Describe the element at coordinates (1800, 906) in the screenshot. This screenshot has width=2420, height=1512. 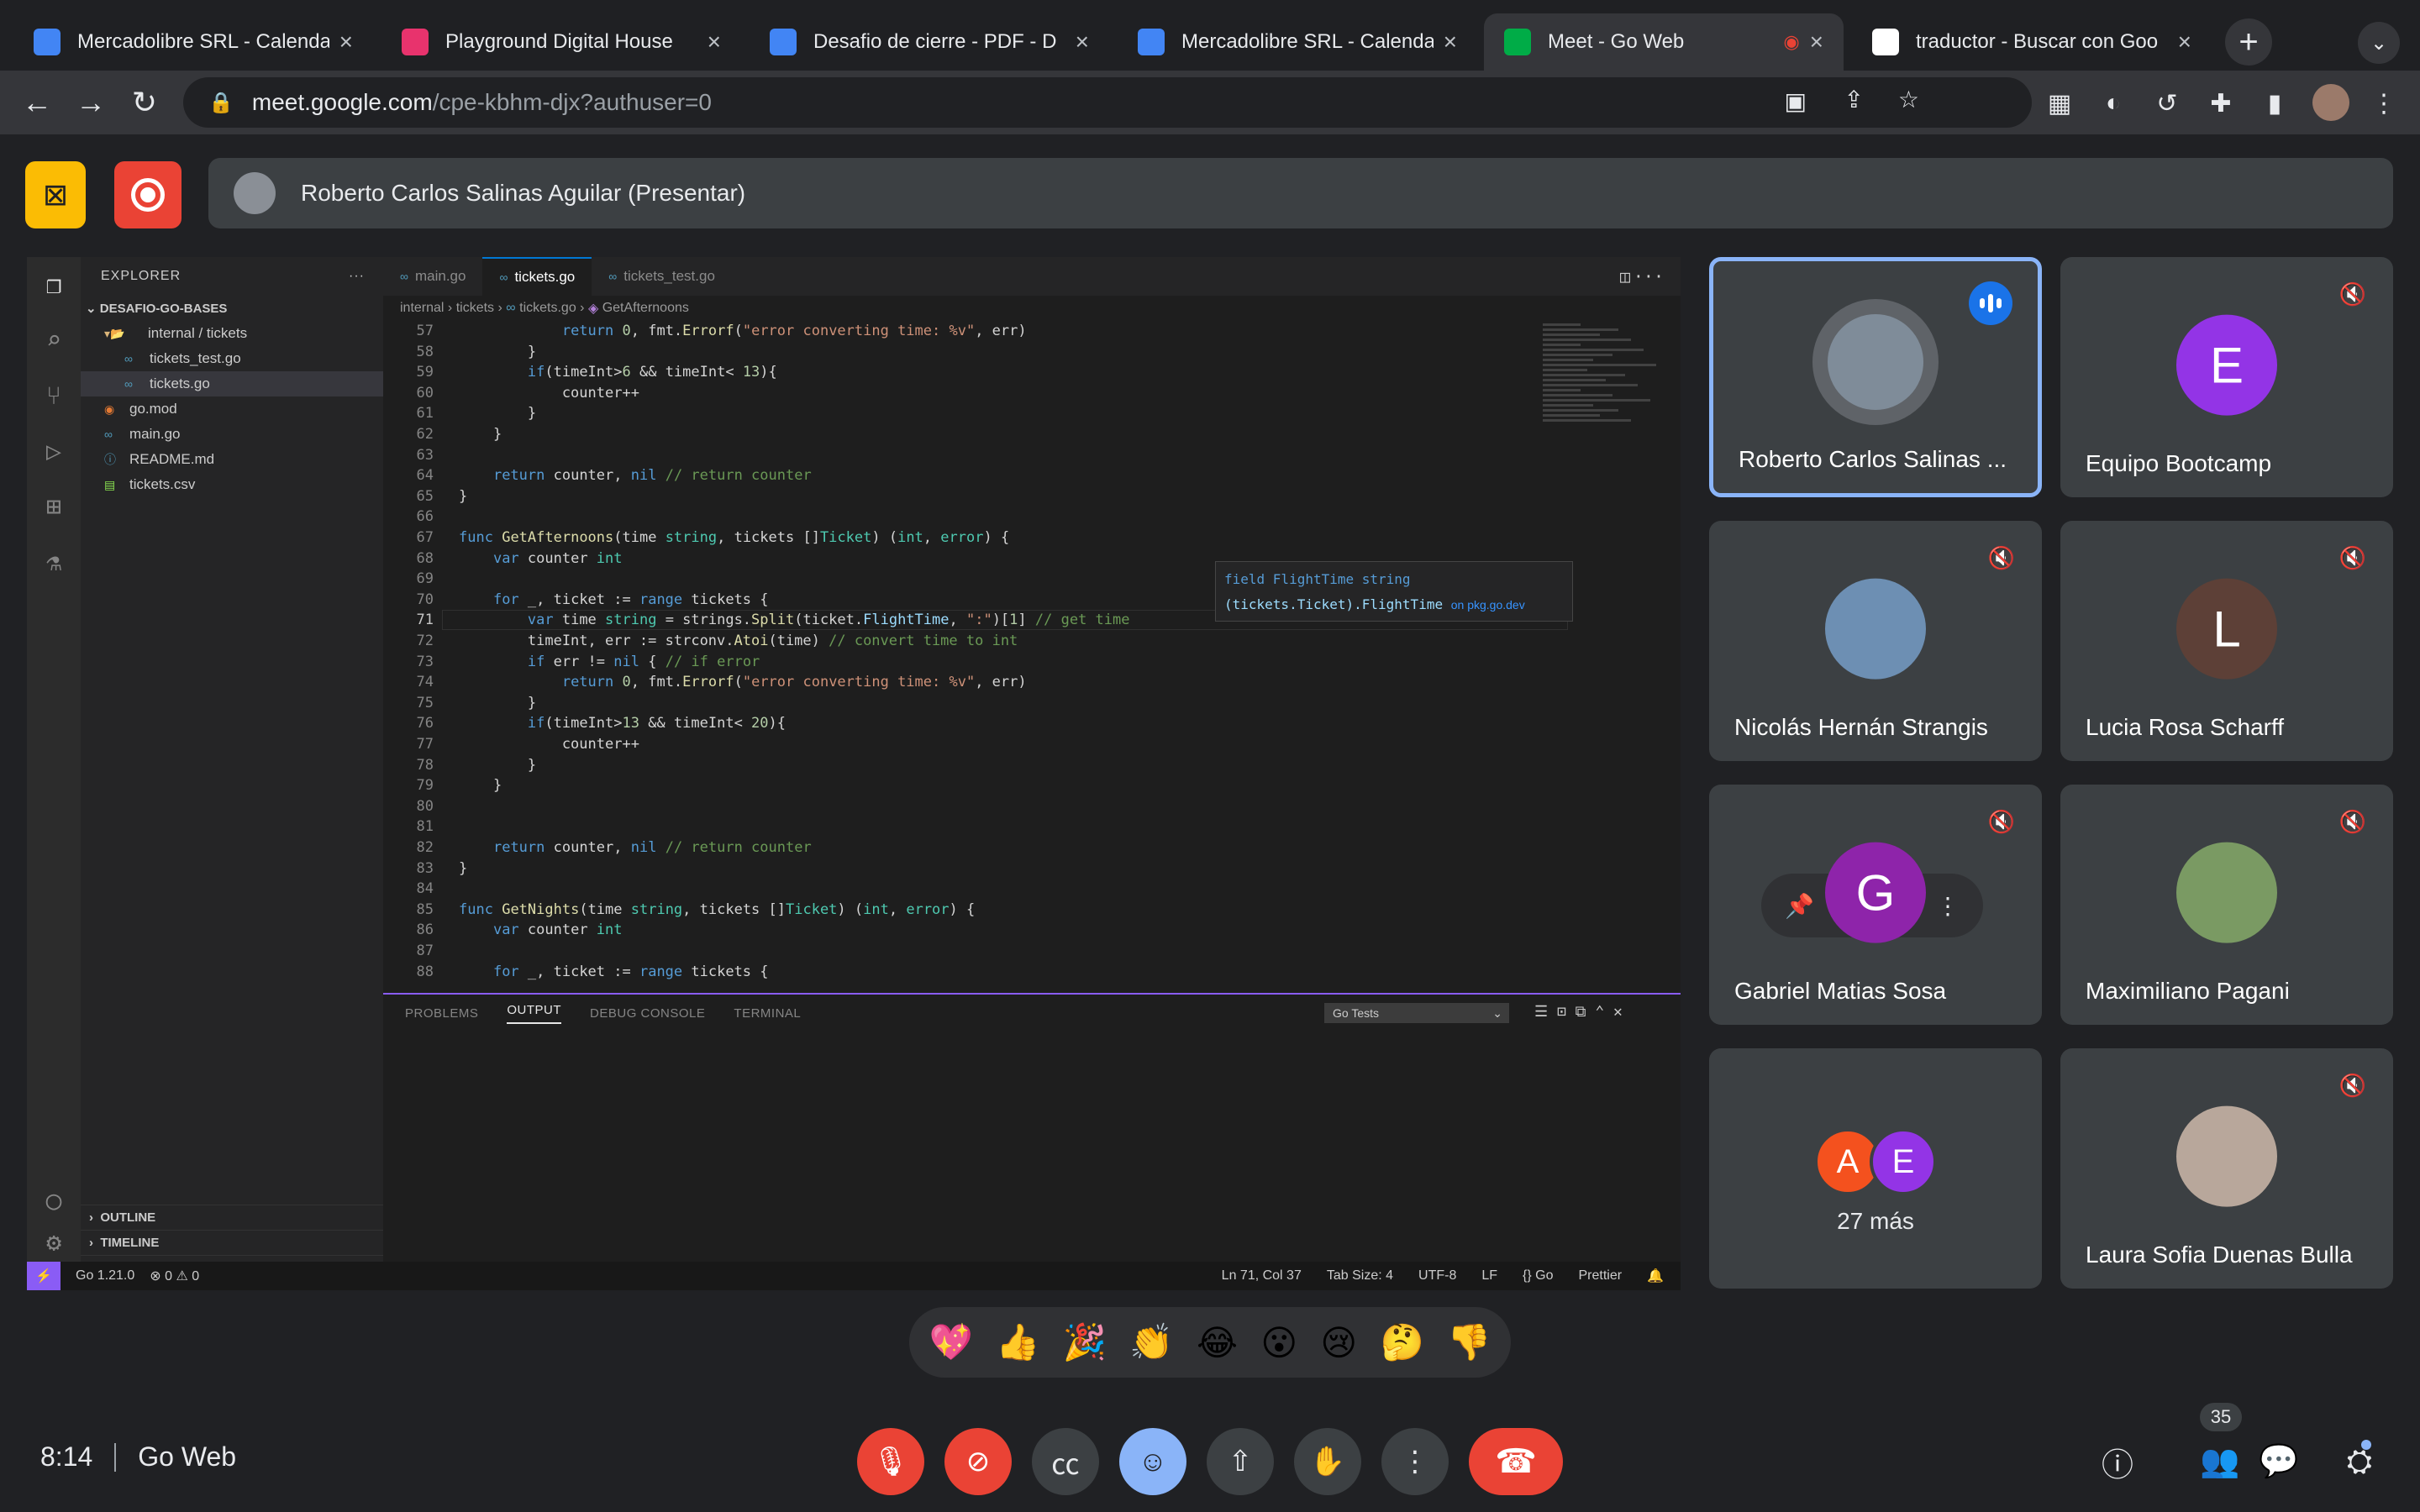
I see `pin-icon: 📌` at that location.